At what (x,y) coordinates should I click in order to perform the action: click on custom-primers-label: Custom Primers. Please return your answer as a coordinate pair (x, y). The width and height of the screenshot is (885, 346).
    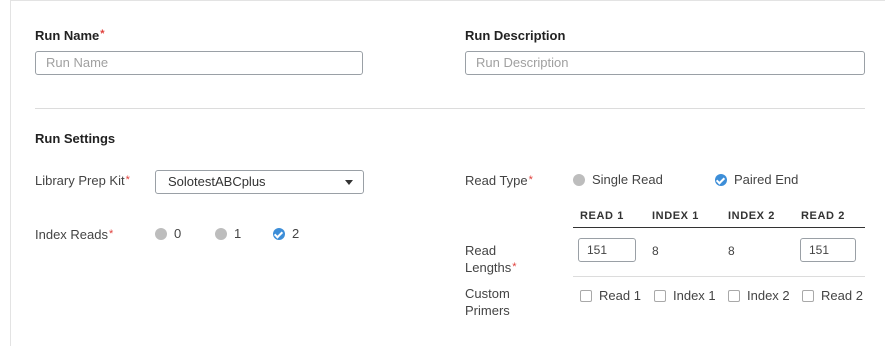
    Looking at the image, I should click on (487, 302).